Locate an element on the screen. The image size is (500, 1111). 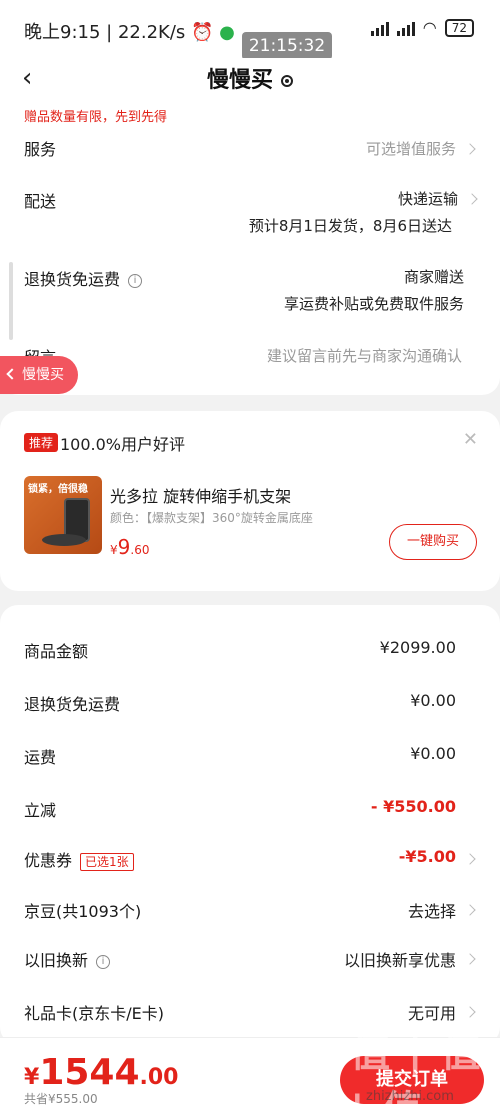
chevron-left-icon is located at coordinates (12, 374).